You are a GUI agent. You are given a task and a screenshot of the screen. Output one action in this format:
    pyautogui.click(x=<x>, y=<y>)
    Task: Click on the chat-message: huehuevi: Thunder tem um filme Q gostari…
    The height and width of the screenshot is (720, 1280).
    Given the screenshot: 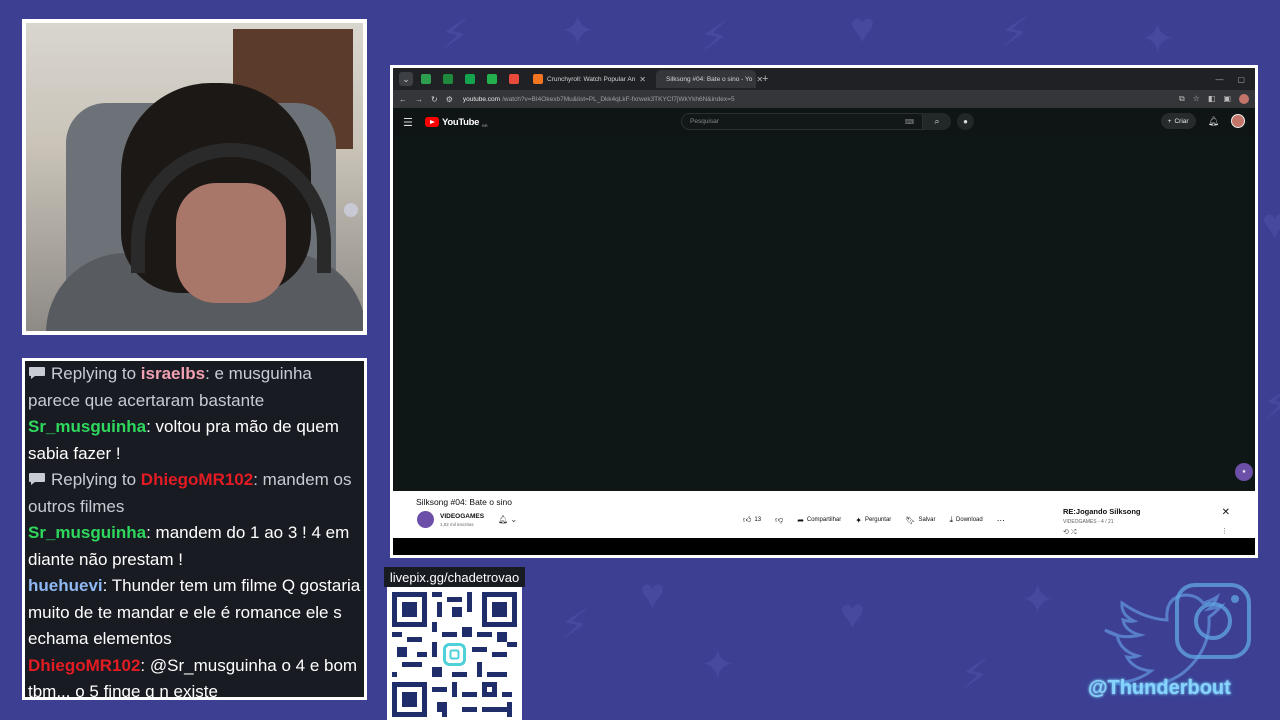 What is the action you would take?
    pyautogui.click(x=194, y=613)
    